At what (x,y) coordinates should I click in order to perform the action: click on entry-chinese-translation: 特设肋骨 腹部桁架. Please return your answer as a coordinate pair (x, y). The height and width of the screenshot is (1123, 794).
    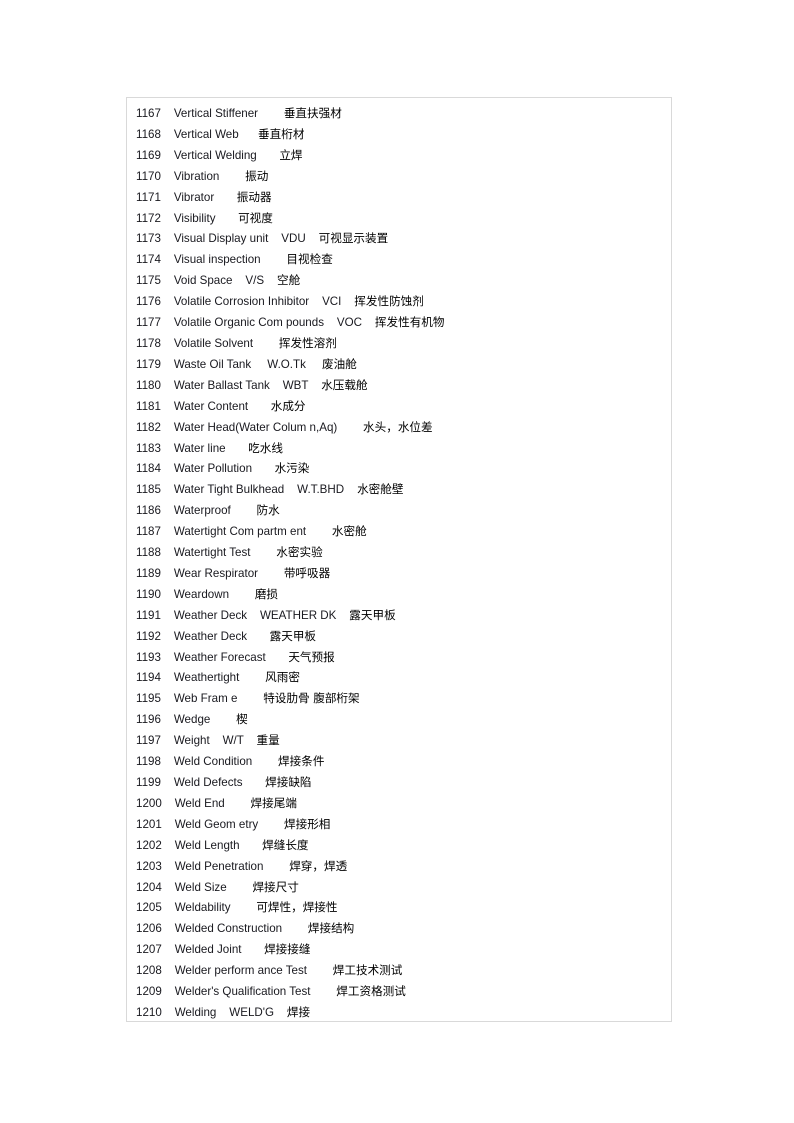
    Looking at the image, I should click on (311, 698).